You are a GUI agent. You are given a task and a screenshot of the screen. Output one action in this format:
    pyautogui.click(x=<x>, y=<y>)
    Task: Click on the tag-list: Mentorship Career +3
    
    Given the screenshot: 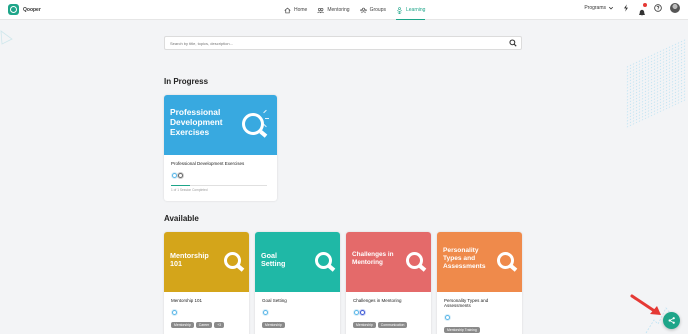 What is the action you would take?
    pyautogui.click(x=206, y=325)
    